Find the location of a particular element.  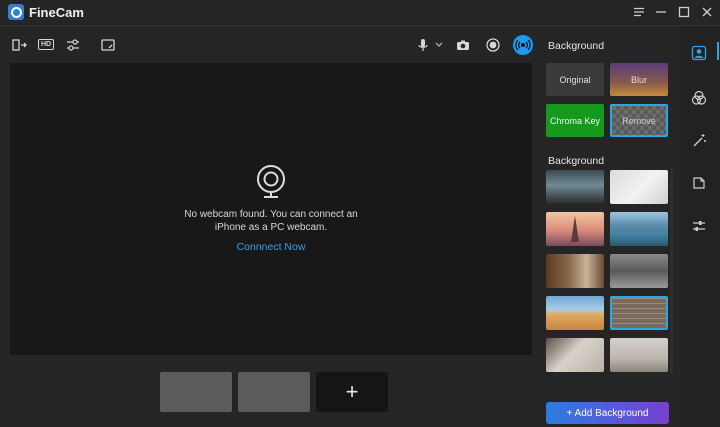

mode-chroma-key-tile: Chroma Key is located at coordinates (575, 120).